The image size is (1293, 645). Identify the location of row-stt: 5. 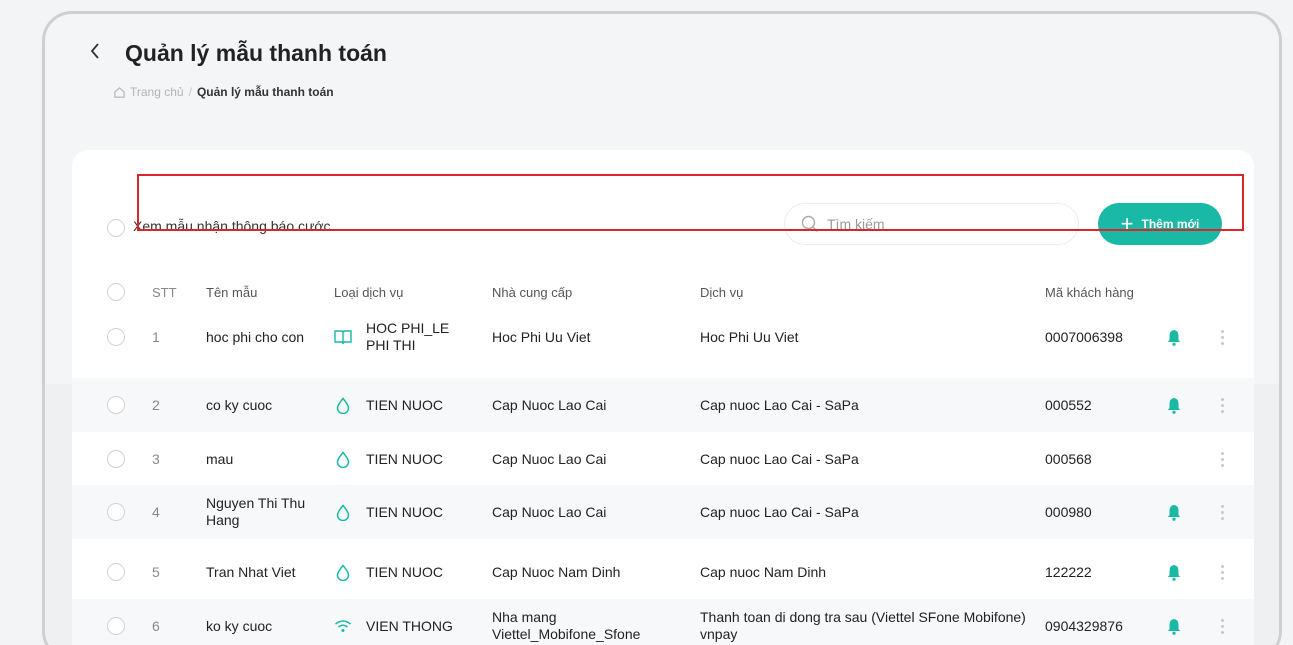
(156, 572).